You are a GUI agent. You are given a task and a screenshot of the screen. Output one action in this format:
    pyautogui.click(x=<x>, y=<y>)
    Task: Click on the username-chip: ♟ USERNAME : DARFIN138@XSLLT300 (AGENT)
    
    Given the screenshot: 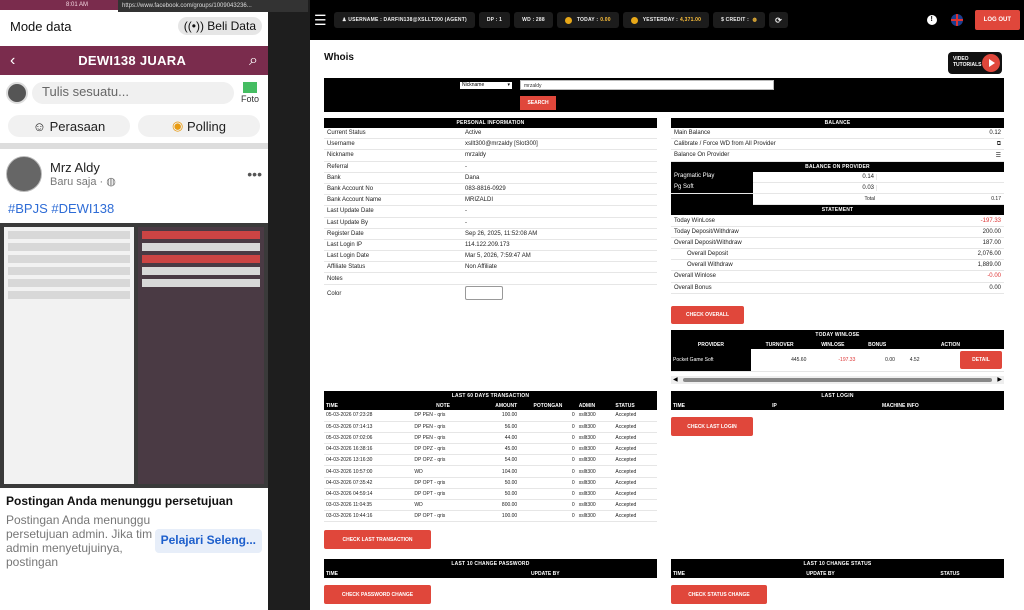 What is the action you would take?
    pyautogui.click(x=404, y=20)
    